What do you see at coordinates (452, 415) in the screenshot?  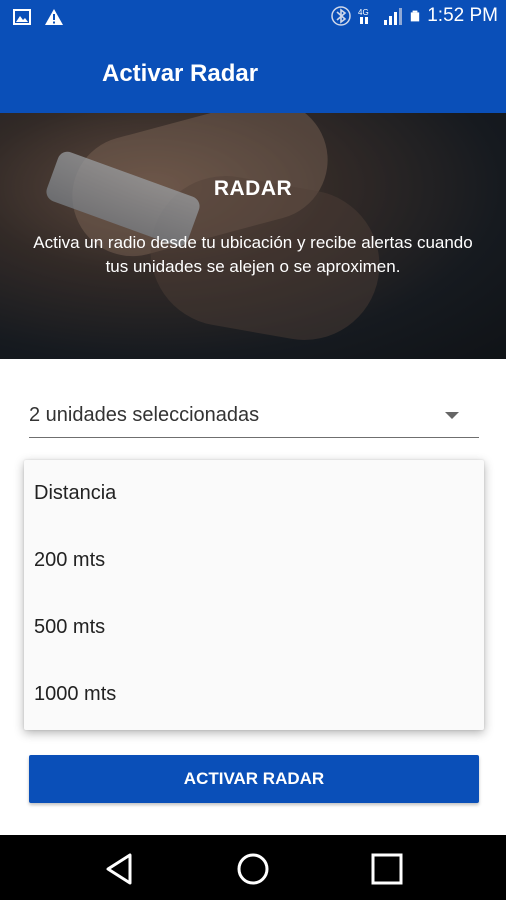 I see `chevron-down-icon` at bounding box center [452, 415].